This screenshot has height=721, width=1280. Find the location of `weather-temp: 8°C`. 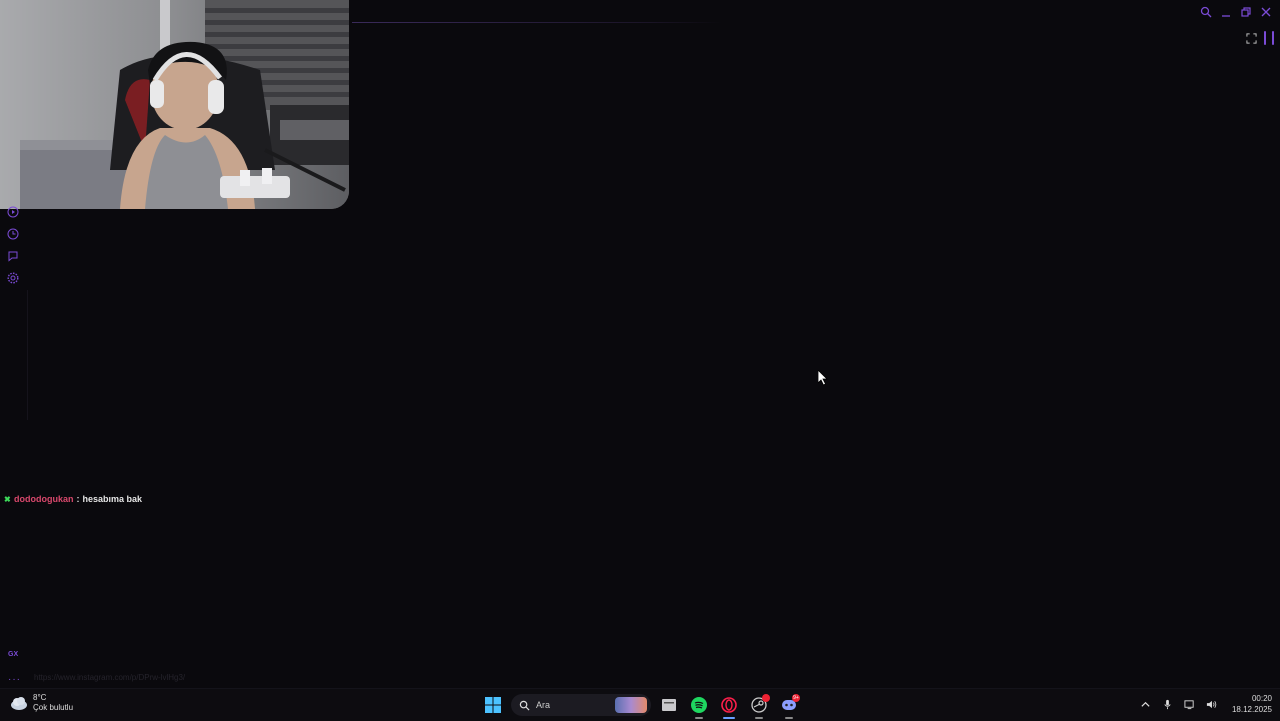

weather-temp: 8°C is located at coordinates (40, 697).